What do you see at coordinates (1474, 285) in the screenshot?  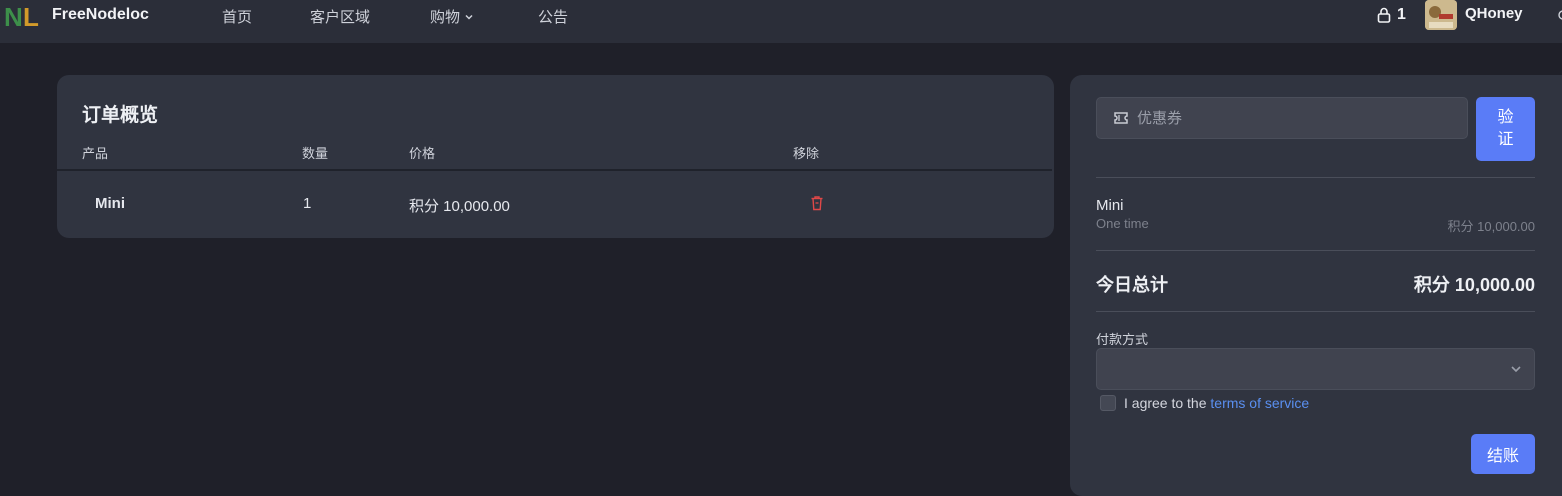 I see `total-due-value: 积分 10,000.00` at bounding box center [1474, 285].